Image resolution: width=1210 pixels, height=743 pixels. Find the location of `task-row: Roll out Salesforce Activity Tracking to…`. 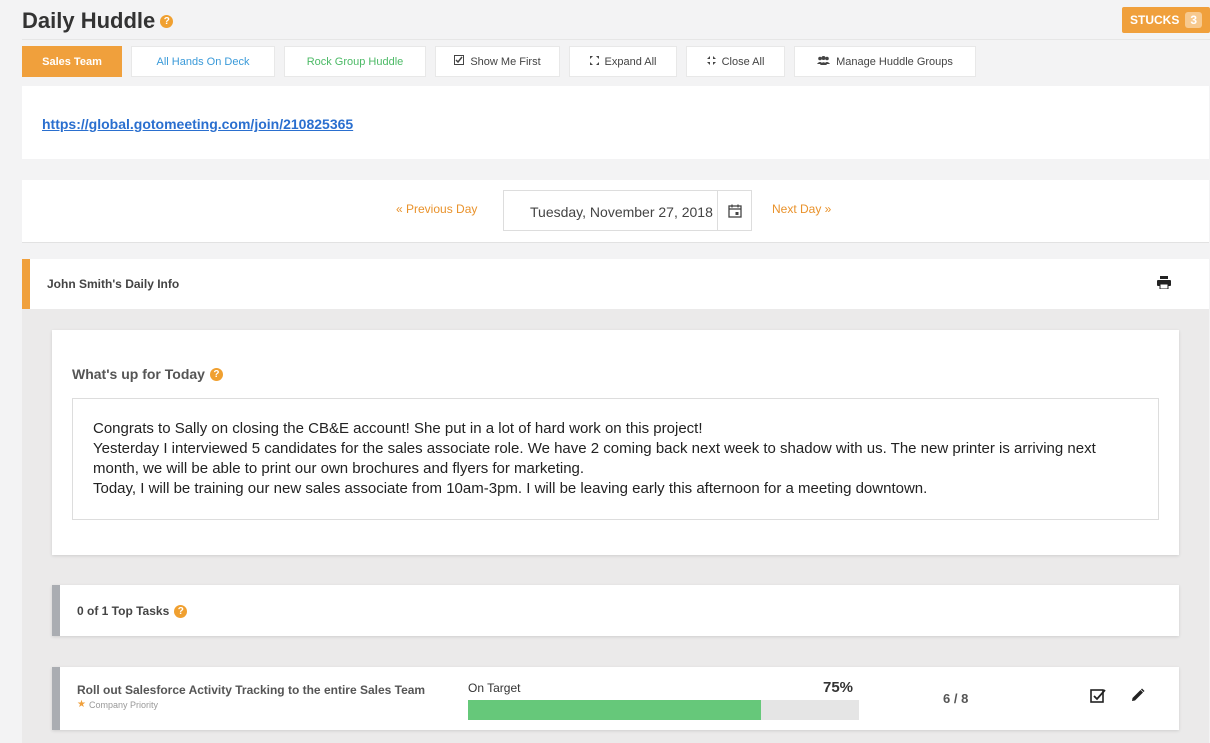

task-row: Roll out Salesforce Activity Tracking to… is located at coordinates (615, 698).